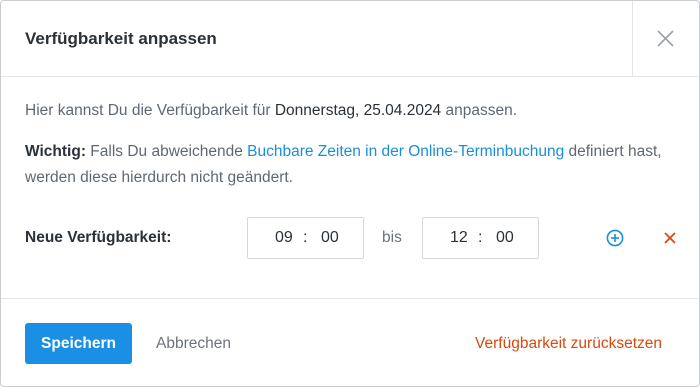 The height and width of the screenshot is (387, 700). Describe the element at coordinates (479, 110) in the screenshot. I see `intro-suffix: anpassen.` at that location.